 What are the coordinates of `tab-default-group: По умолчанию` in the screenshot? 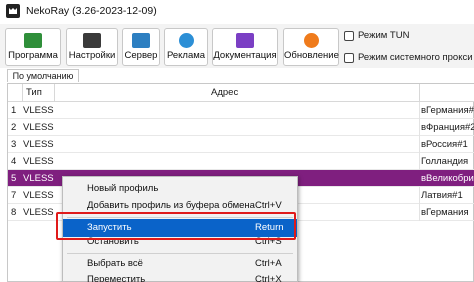 It's located at (43, 75).